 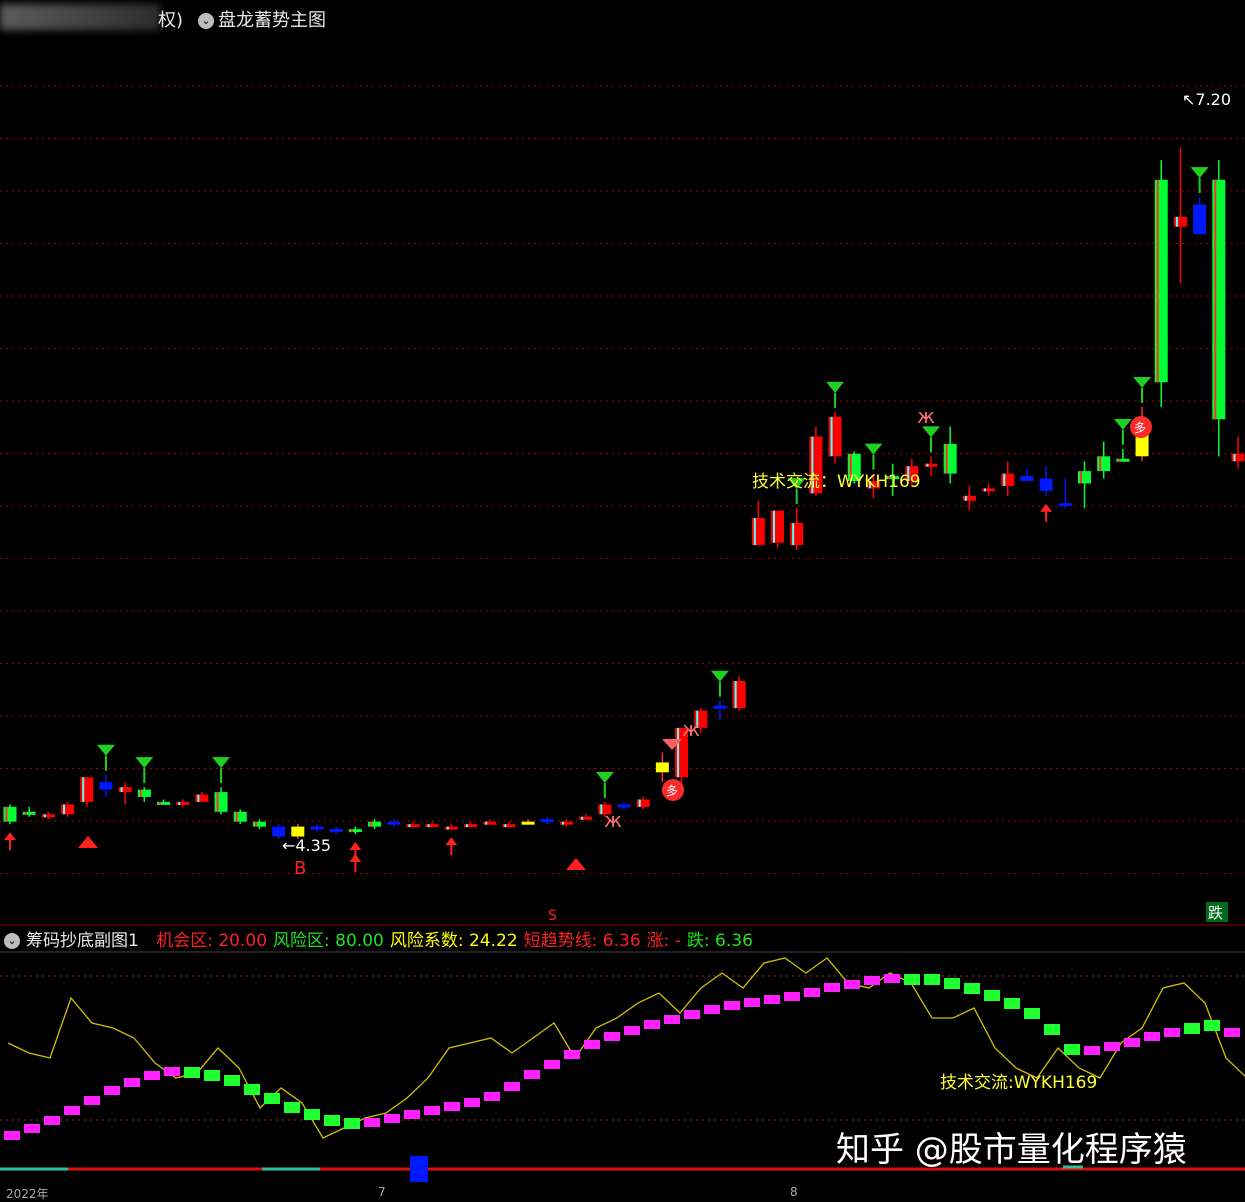 I want to click on chart-title-bar: 权) ⌄ 盘龙蓄势主图, so click(x=622, y=17).